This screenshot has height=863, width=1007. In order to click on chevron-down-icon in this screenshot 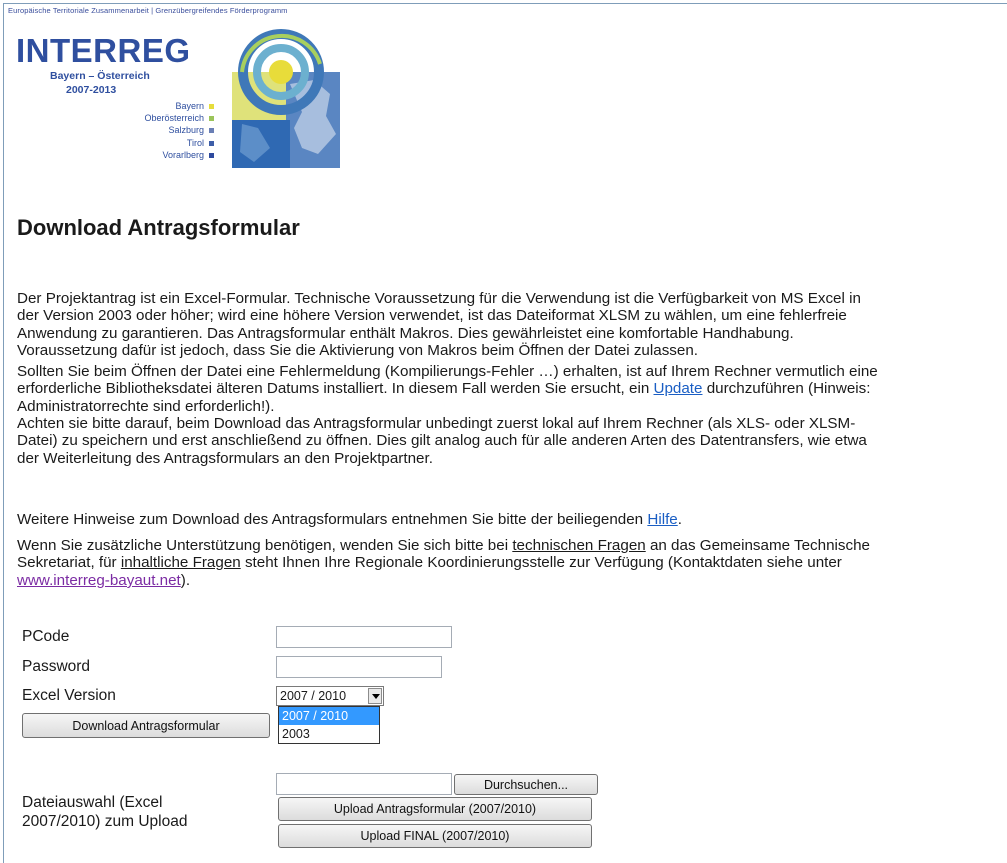, I will do `click(375, 696)`.